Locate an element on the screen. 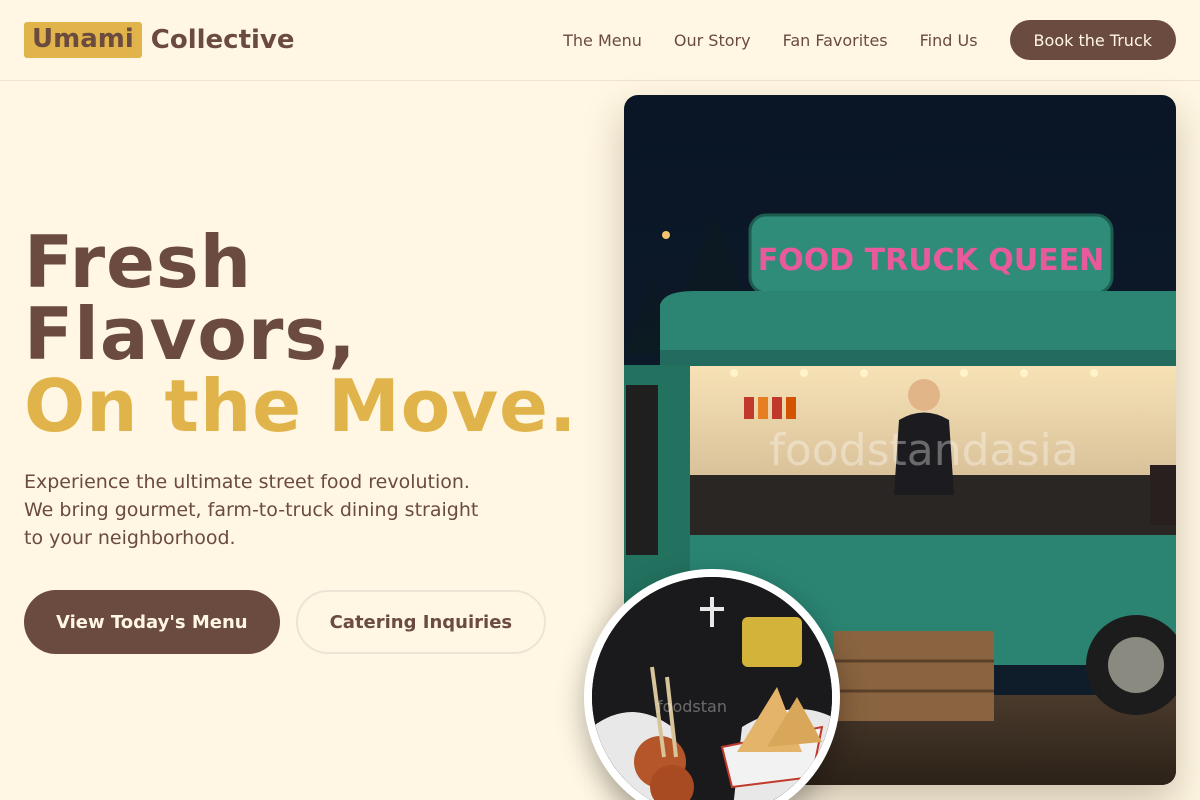 Image resolution: width=1200 pixels, height=800 pixels. hero-title-line-1: Fresh is located at coordinates (138, 262).